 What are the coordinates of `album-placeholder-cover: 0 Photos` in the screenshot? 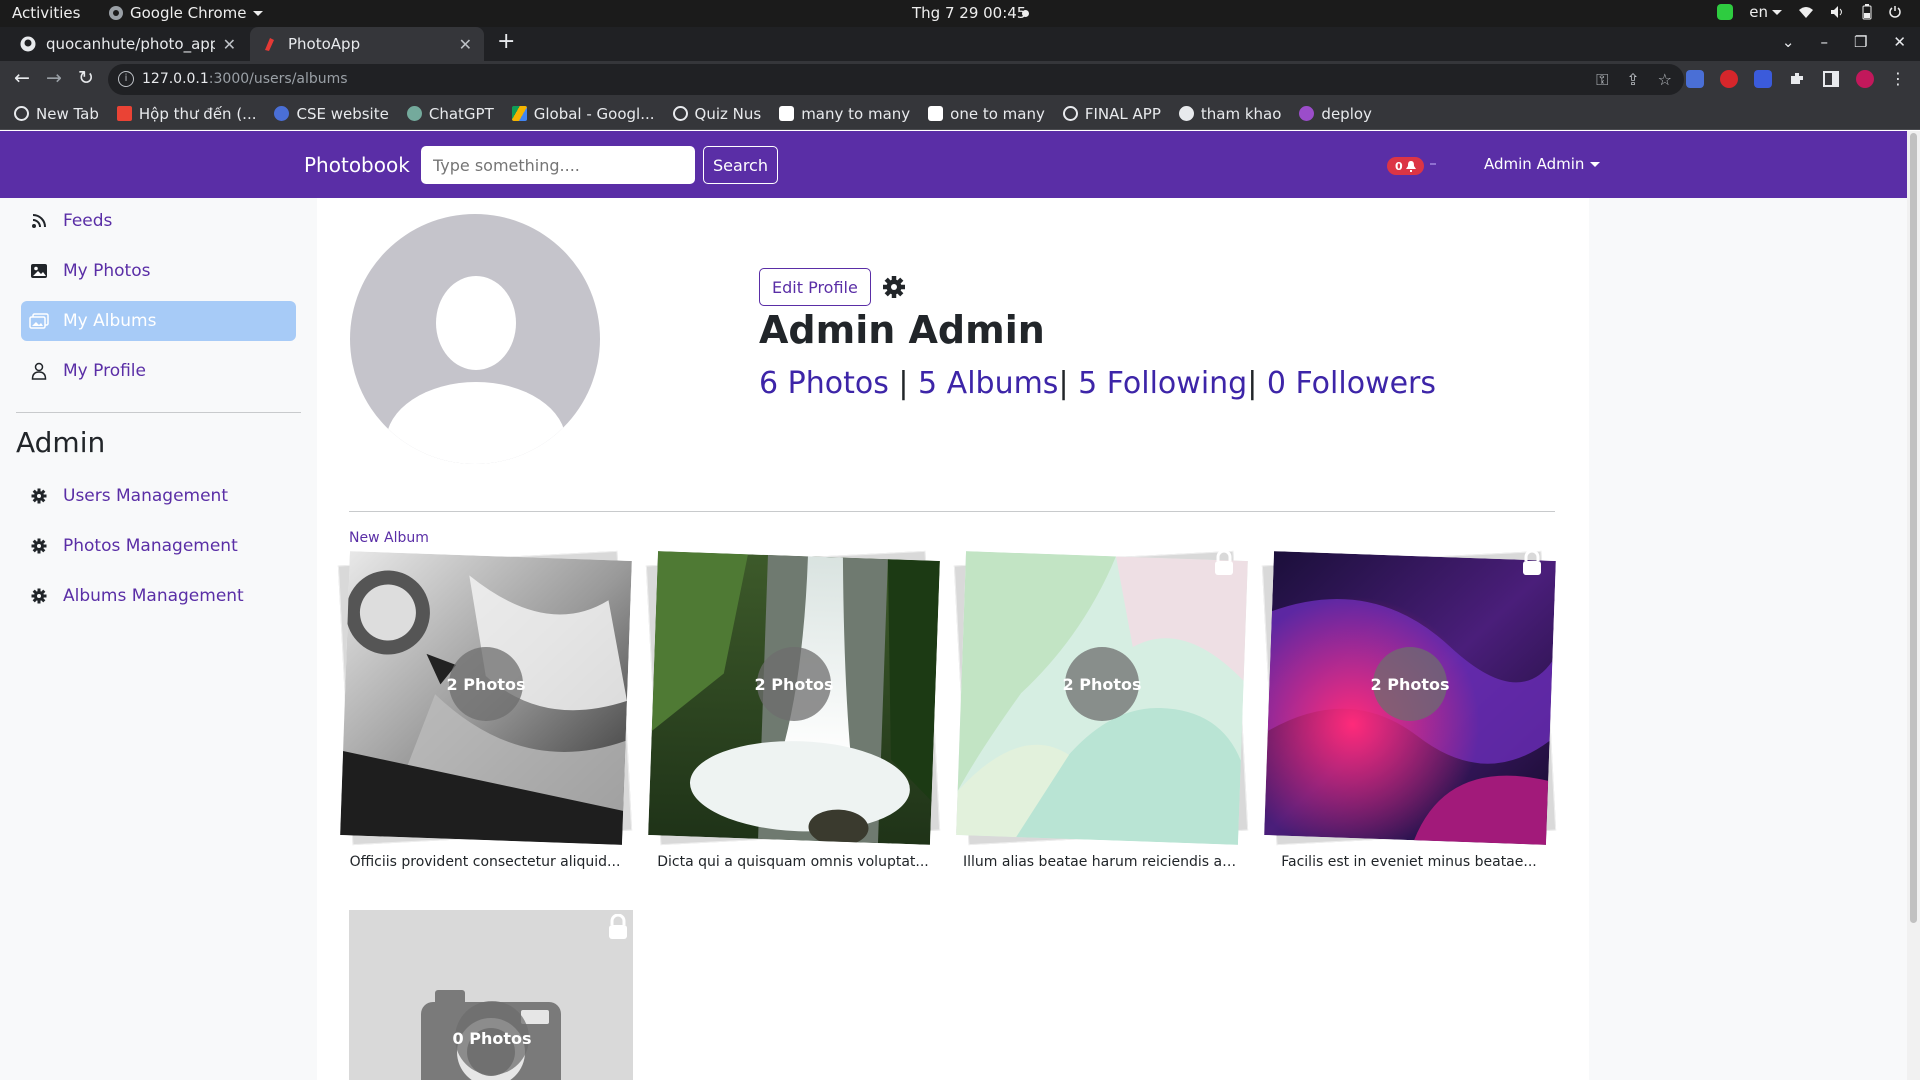 It's located at (491, 995).